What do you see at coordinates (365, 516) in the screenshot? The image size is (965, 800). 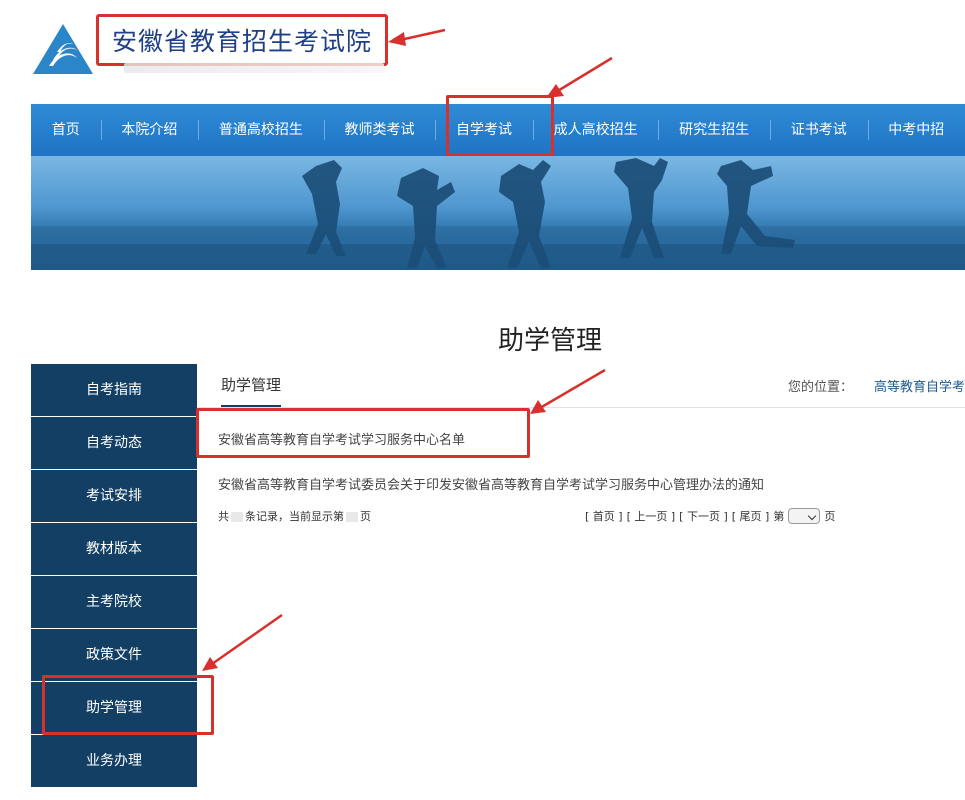 I see `pager-info-suffix: 页` at bounding box center [365, 516].